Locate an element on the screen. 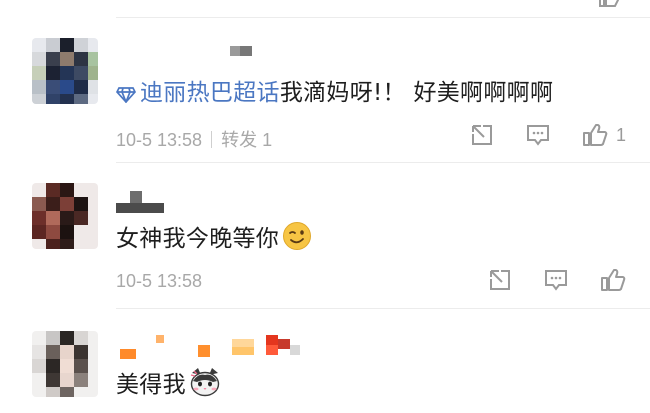 The width and height of the screenshot is (650, 413). comment-body: 女神我今晚等你 is located at coordinates (198, 239).